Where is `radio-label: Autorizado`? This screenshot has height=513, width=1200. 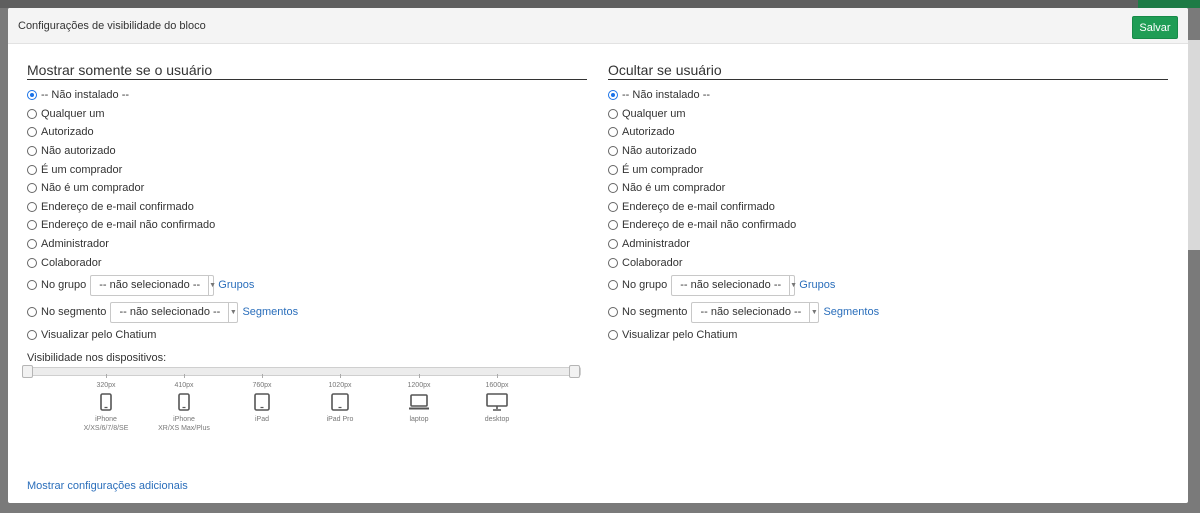
radio-label: Autorizado is located at coordinates (648, 132).